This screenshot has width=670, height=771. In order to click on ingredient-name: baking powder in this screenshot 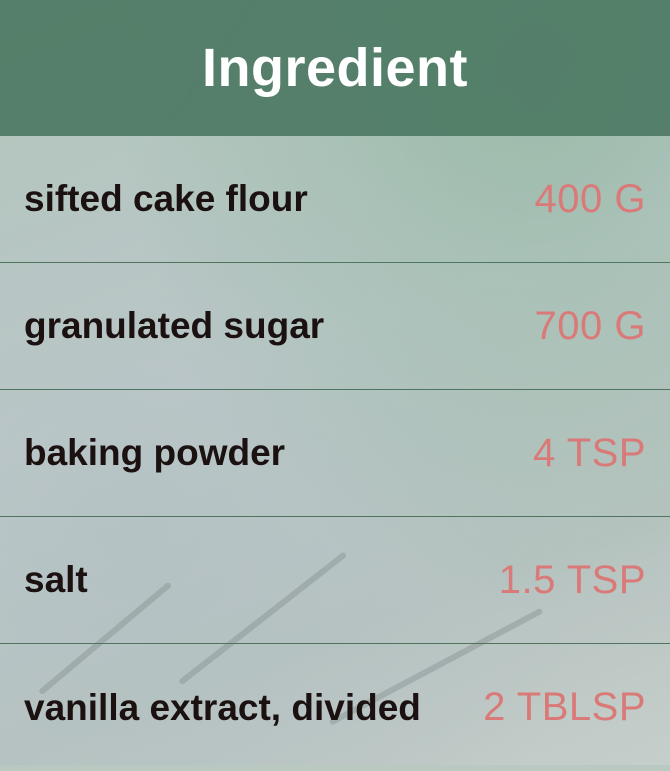, I will do `click(155, 452)`.